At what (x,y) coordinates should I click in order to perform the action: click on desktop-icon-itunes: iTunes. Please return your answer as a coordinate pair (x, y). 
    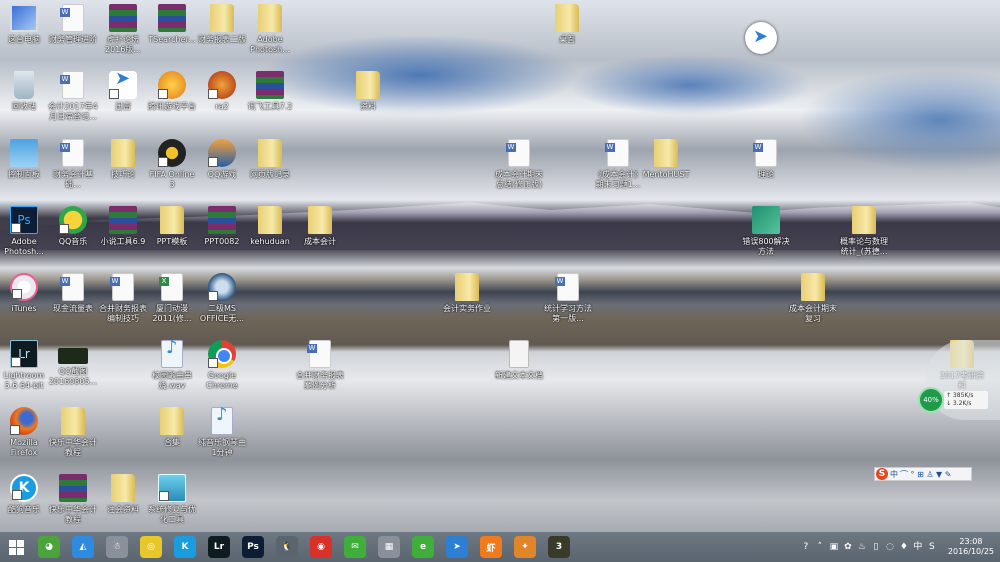
    Looking at the image, I should click on (25, 293).